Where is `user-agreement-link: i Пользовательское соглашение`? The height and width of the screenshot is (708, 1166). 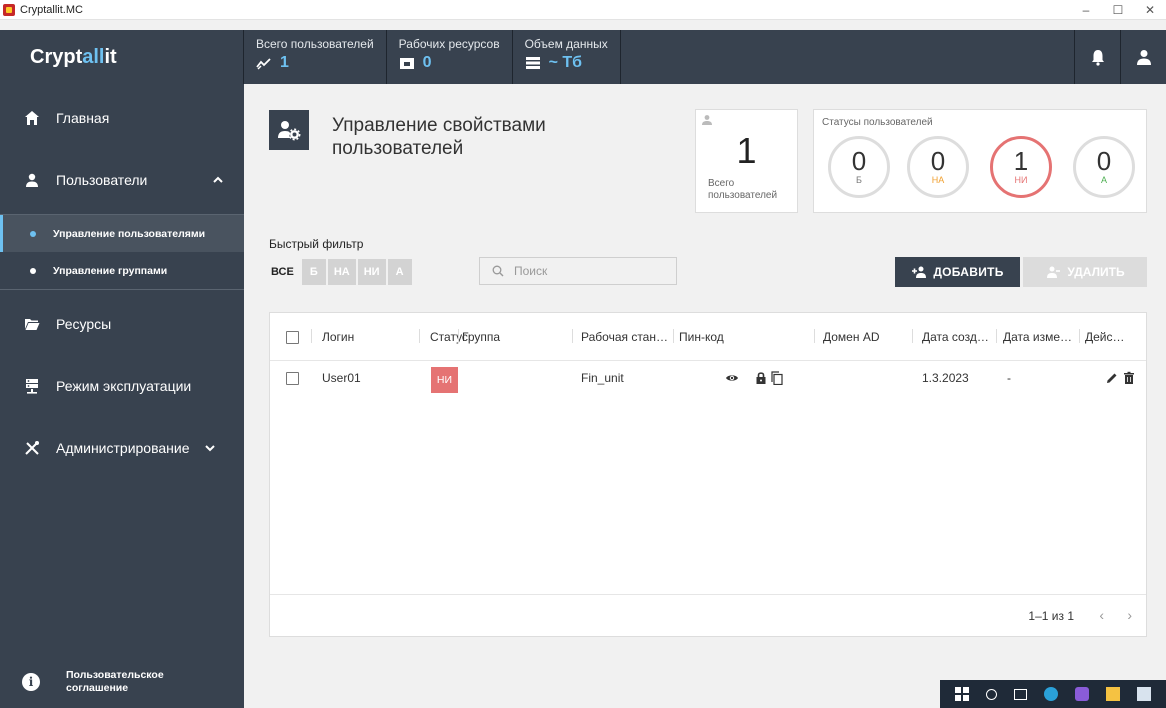
user-agreement-link: i Пользовательское соглашение is located at coordinates (122, 682).